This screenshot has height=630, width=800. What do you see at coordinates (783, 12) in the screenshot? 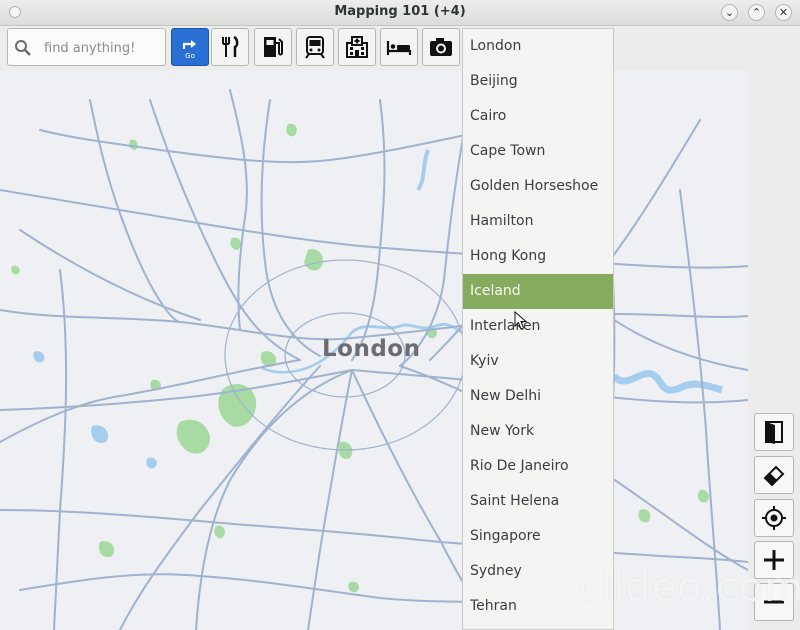
I see `close-button: ✕` at bounding box center [783, 12].